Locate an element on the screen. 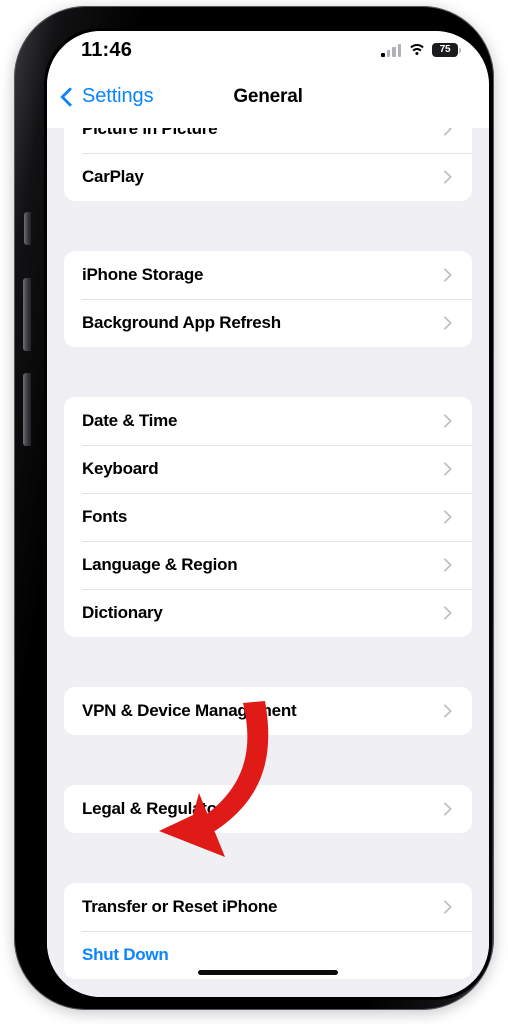 The height and width of the screenshot is (1024, 508). mute-switch-button is located at coordinates (27, 228).